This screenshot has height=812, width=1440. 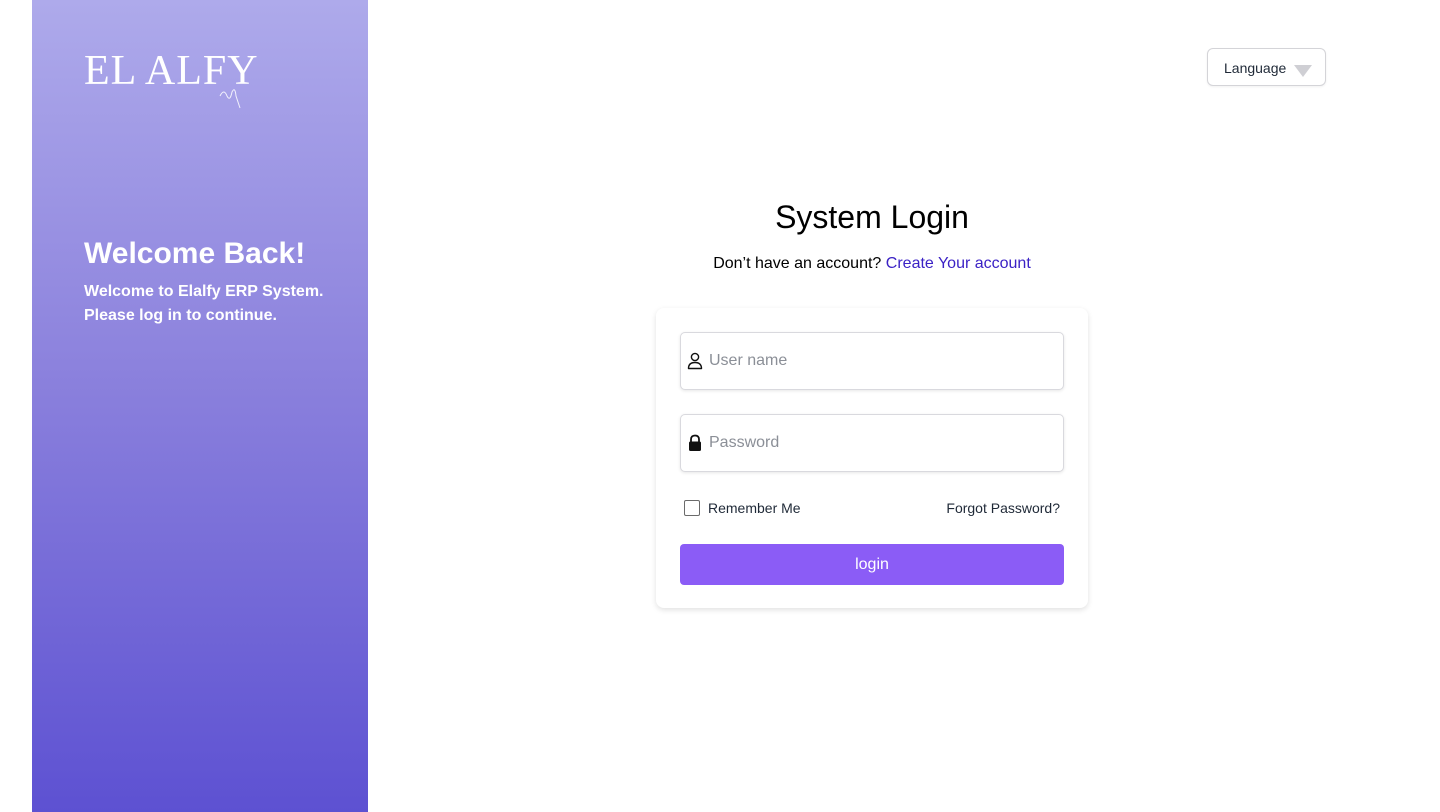 What do you see at coordinates (754, 508) in the screenshot?
I see `remember-me-label: Remember Me` at bounding box center [754, 508].